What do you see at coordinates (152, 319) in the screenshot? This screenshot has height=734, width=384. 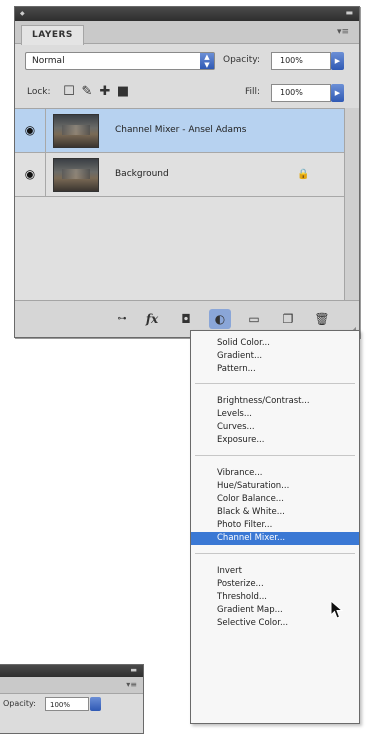 I see `fx-icon: fx` at bounding box center [152, 319].